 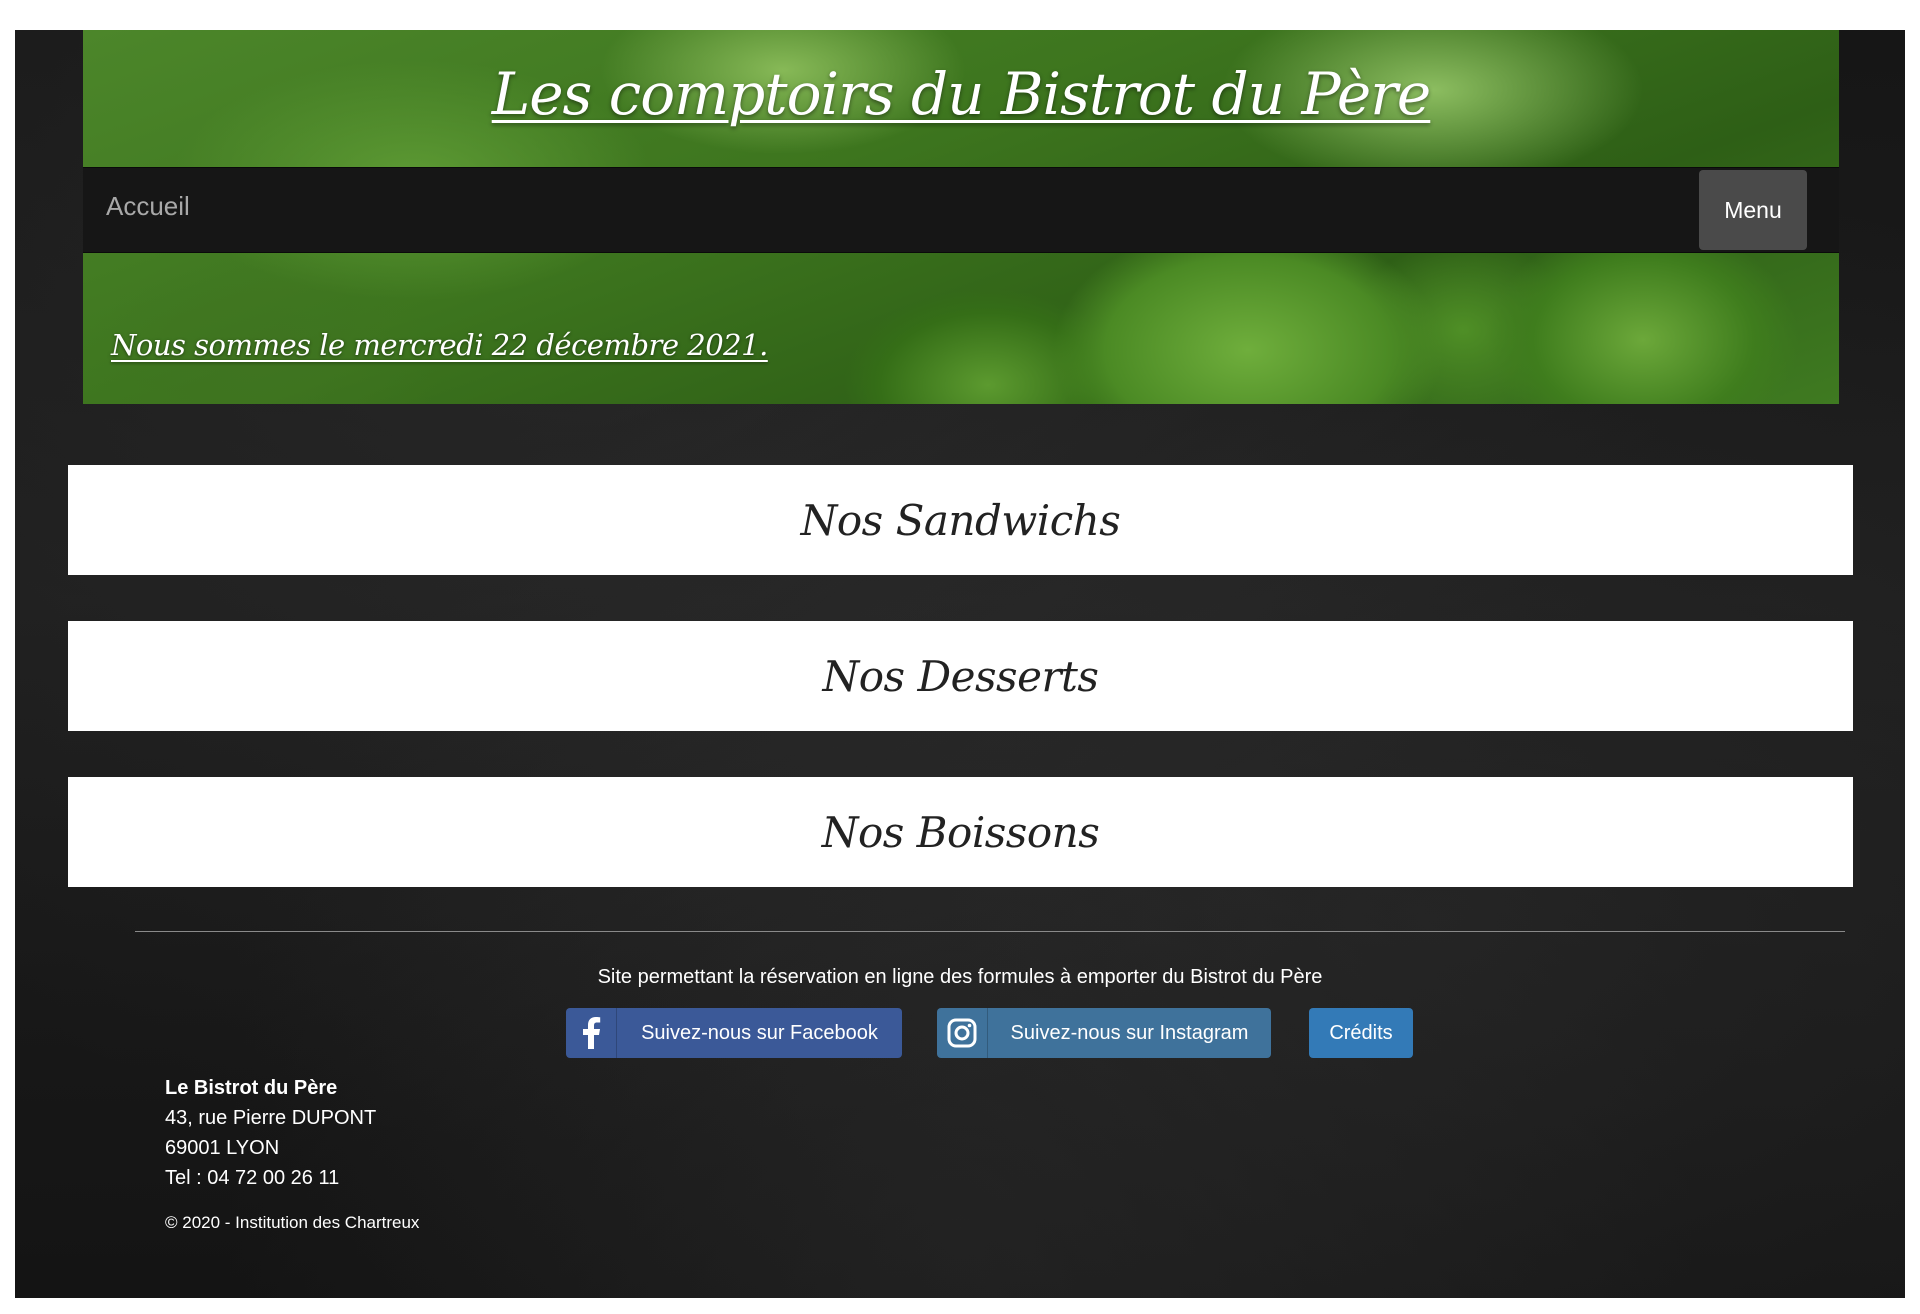 What do you see at coordinates (1129, 1032) in the screenshot?
I see `instagram-label: Suivez-nous sur Instagram` at bounding box center [1129, 1032].